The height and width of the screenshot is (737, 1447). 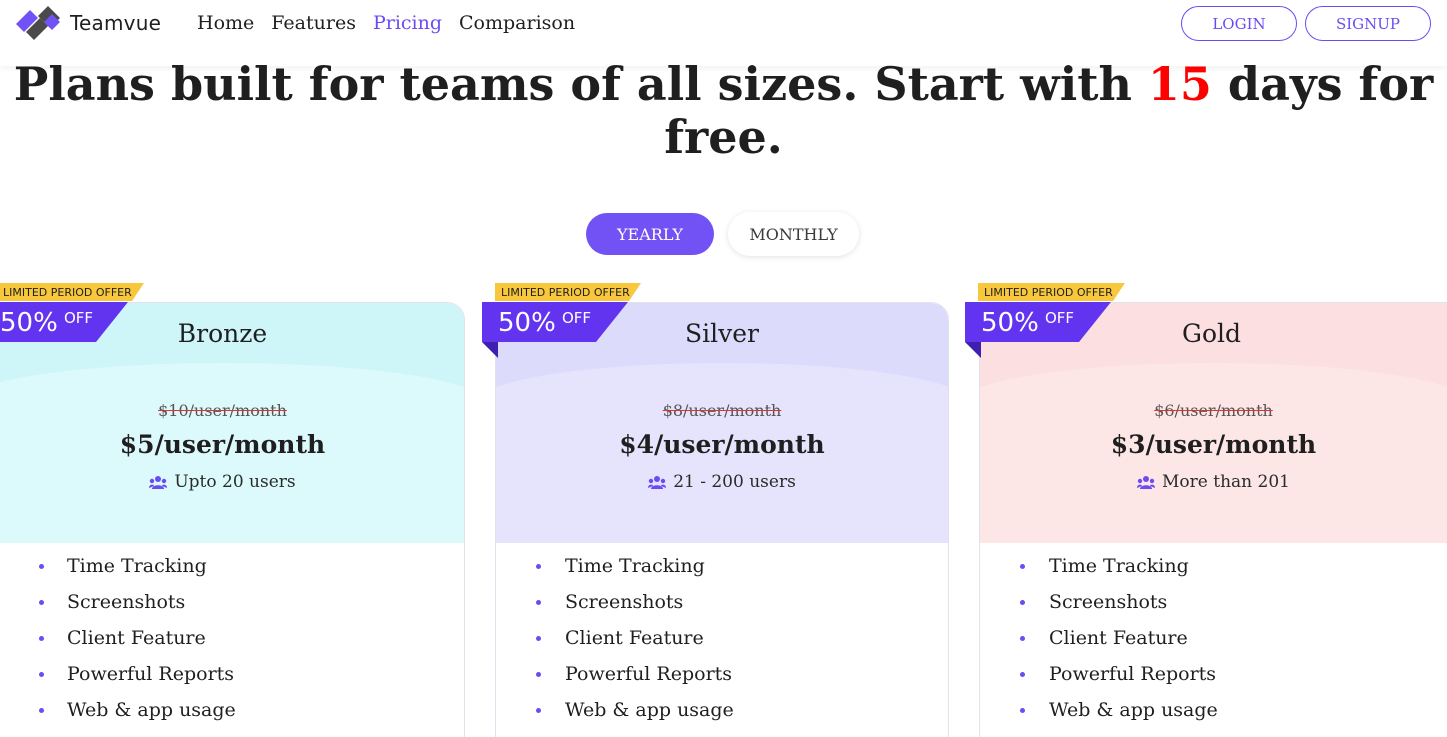 What do you see at coordinates (313, 23) in the screenshot?
I see `nav-features: Features` at bounding box center [313, 23].